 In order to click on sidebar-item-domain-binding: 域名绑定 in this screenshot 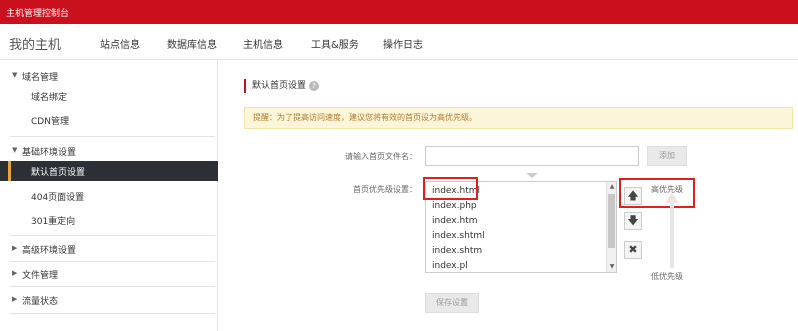, I will do `click(109, 96)`.